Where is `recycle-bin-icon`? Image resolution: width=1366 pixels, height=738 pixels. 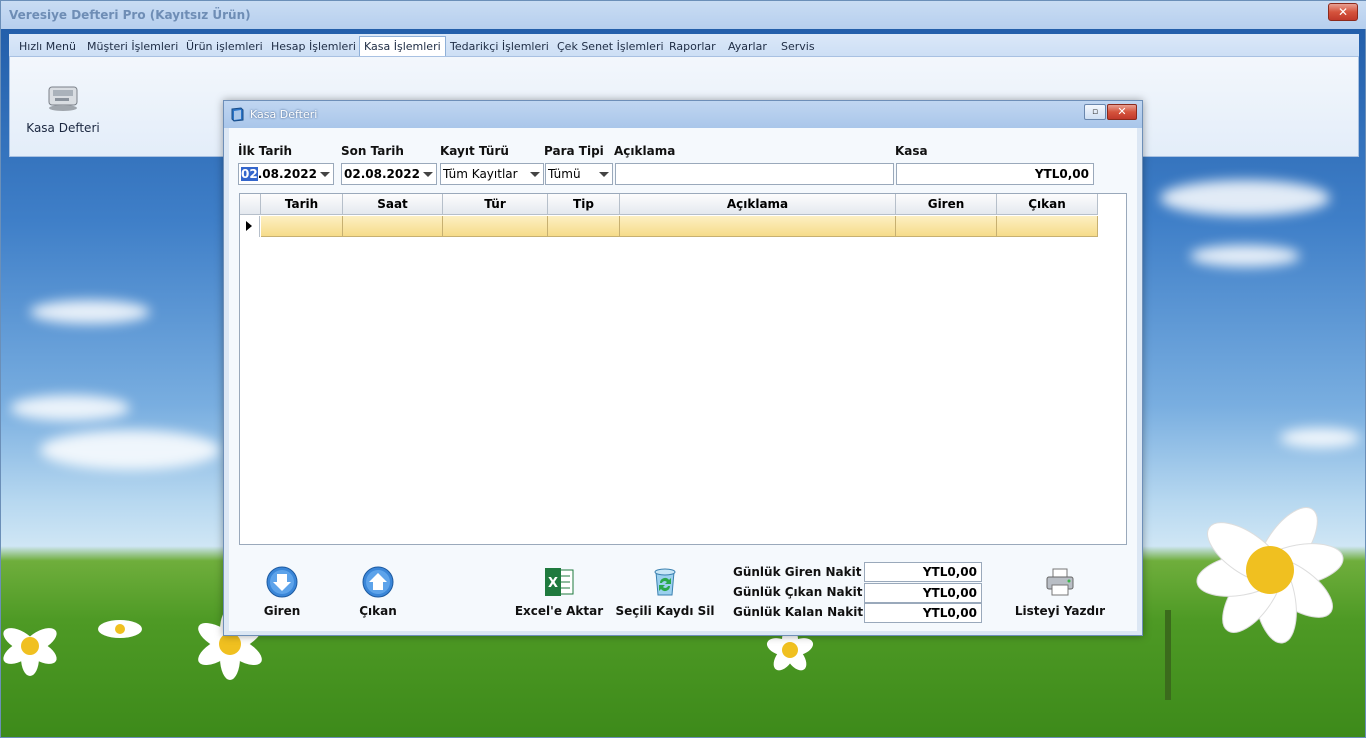
recycle-bin-icon is located at coordinates (665, 582).